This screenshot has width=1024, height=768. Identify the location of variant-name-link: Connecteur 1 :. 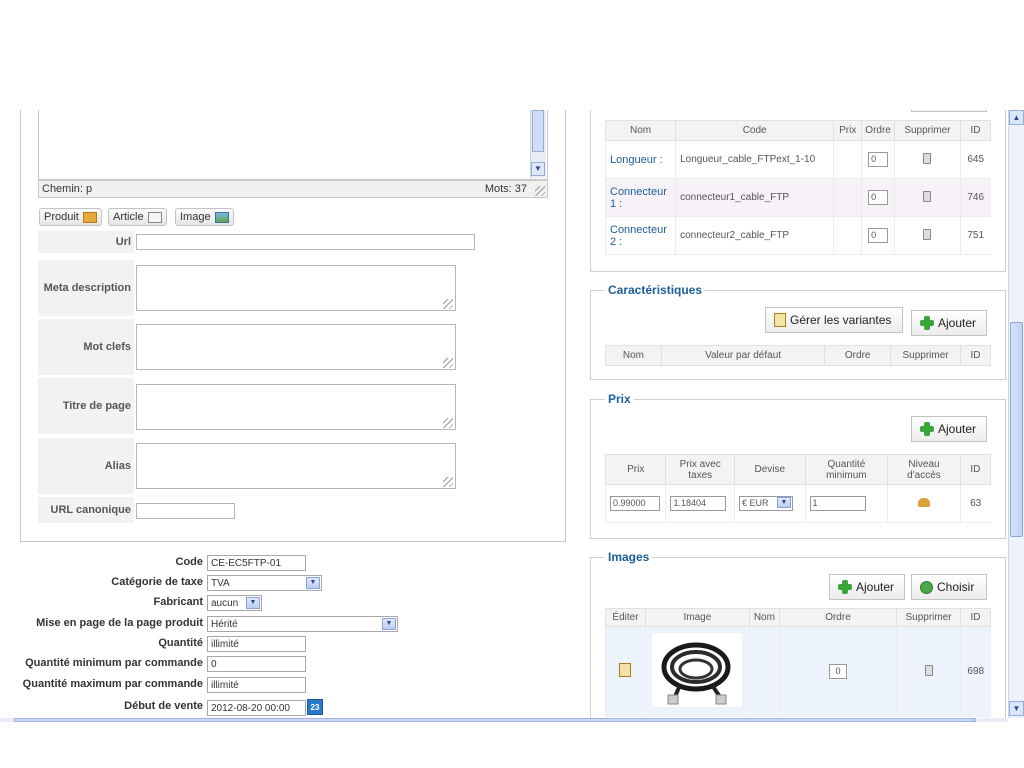
(640, 197).